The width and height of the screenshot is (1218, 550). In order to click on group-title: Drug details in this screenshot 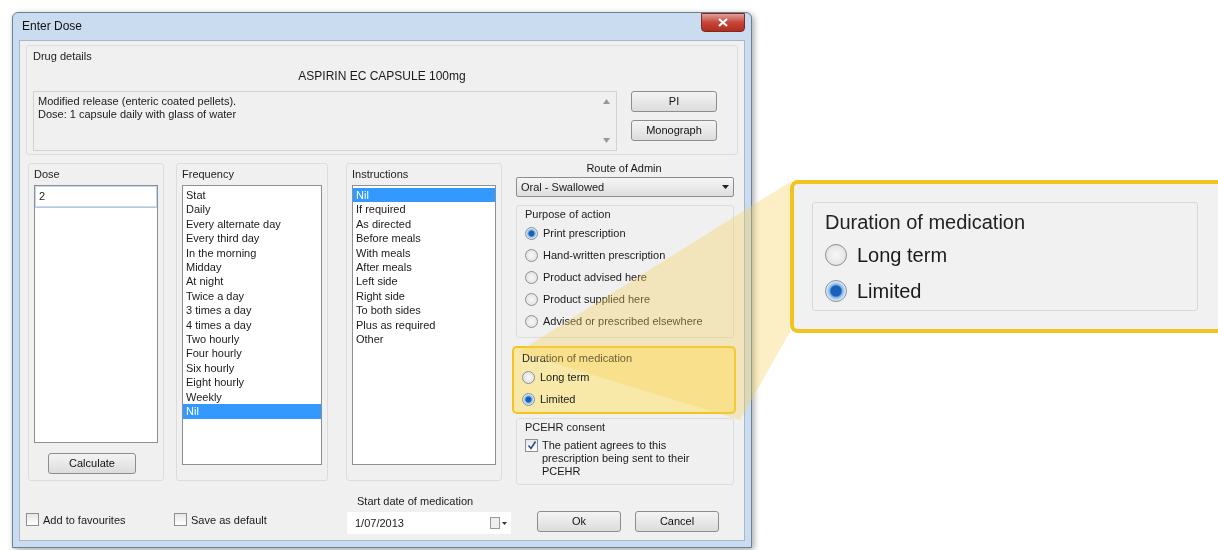, I will do `click(63, 56)`.